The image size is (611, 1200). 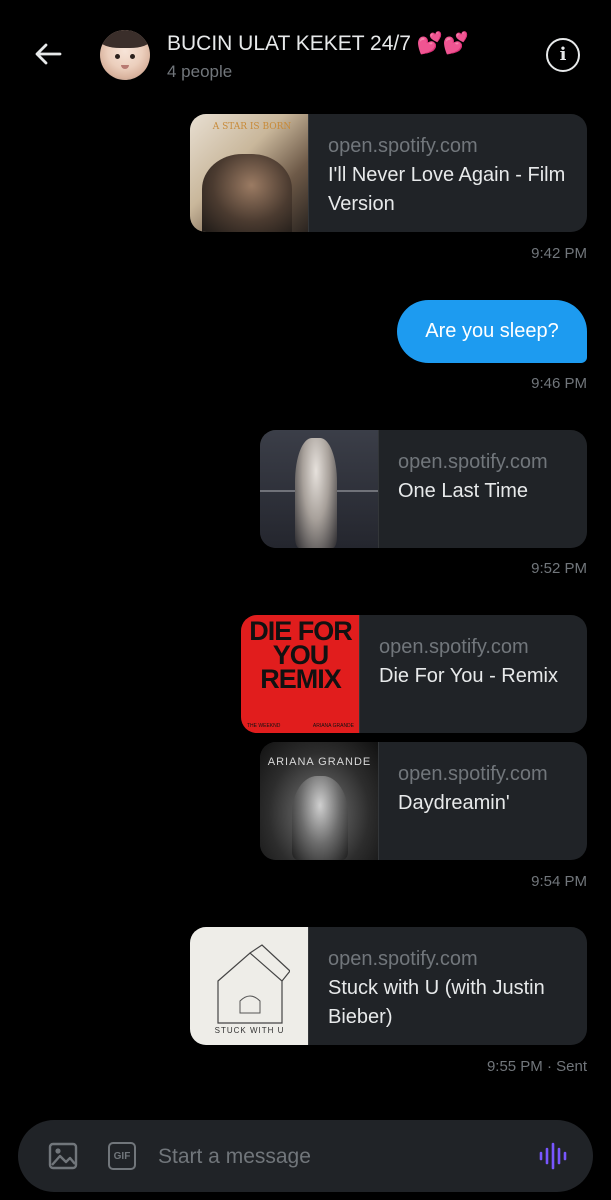 I want to click on info-icon: i, so click(x=563, y=54).